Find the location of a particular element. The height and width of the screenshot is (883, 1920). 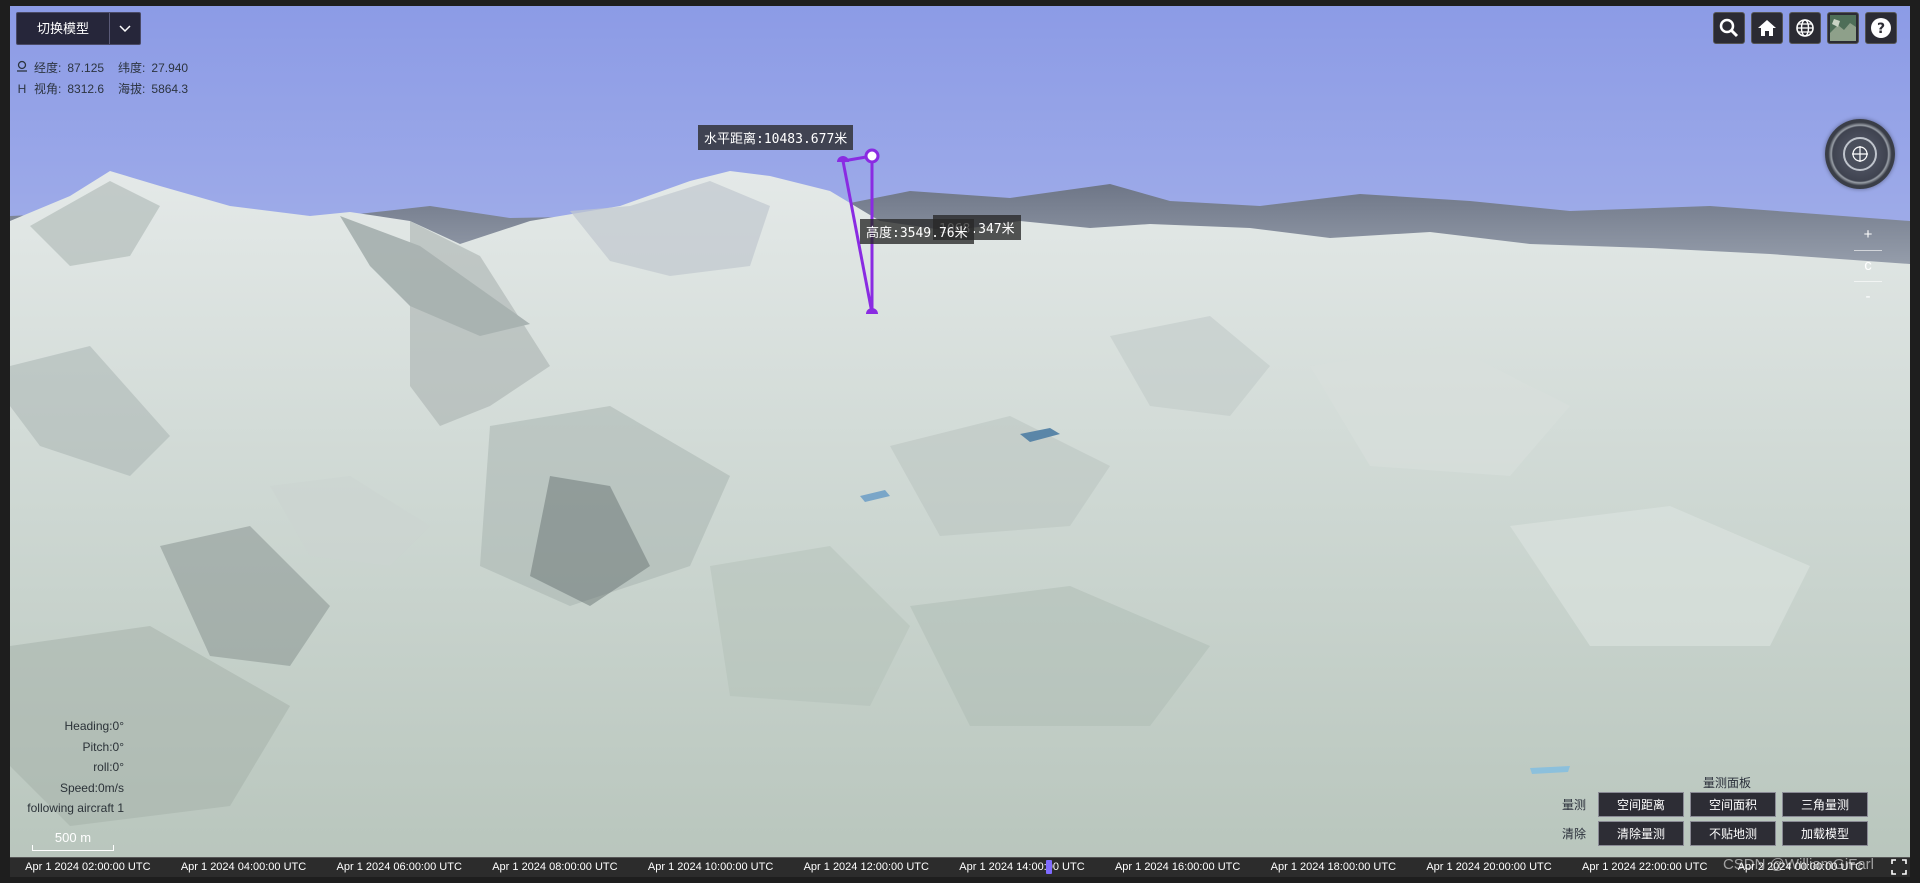

zoom-out-button: - is located at coordinates (1868, 297).